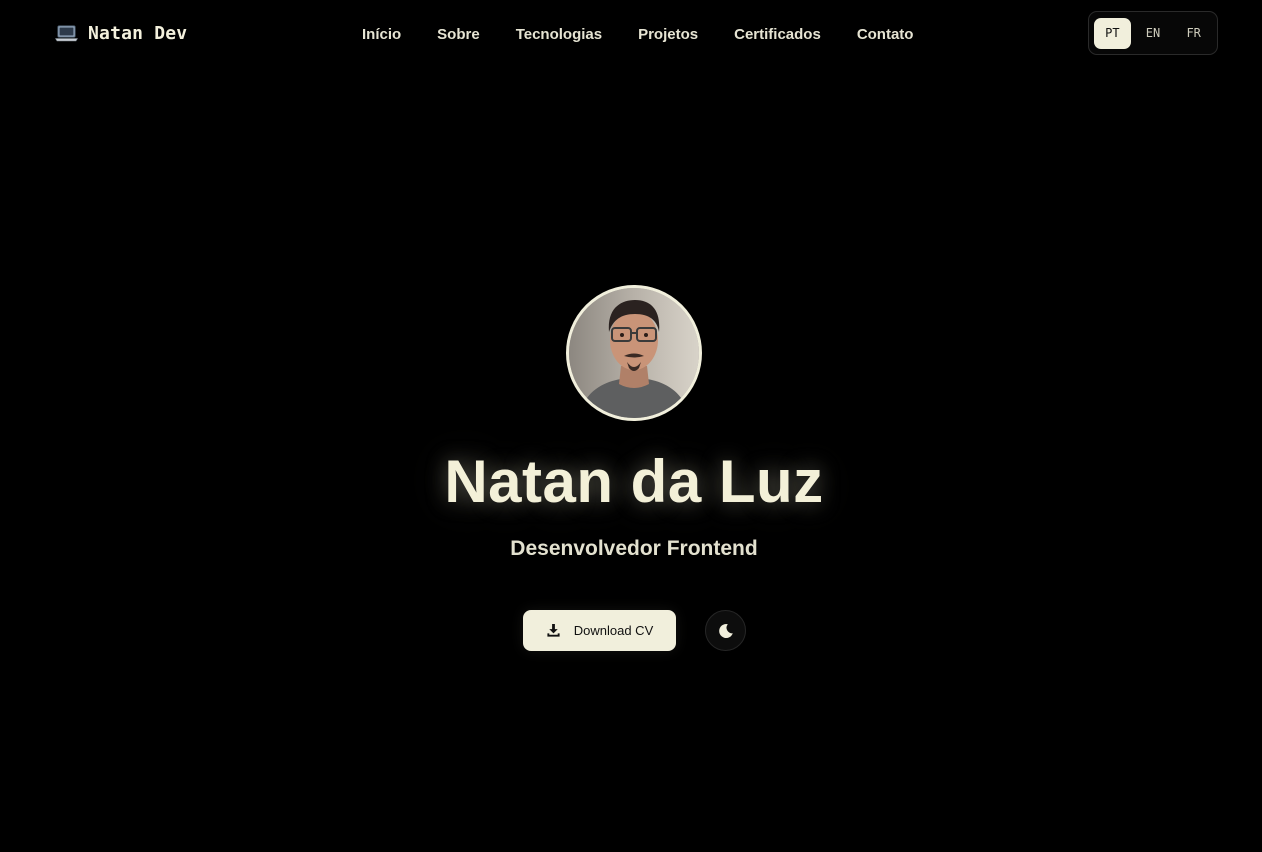  I want to click on download-icon, so click(553, 630).